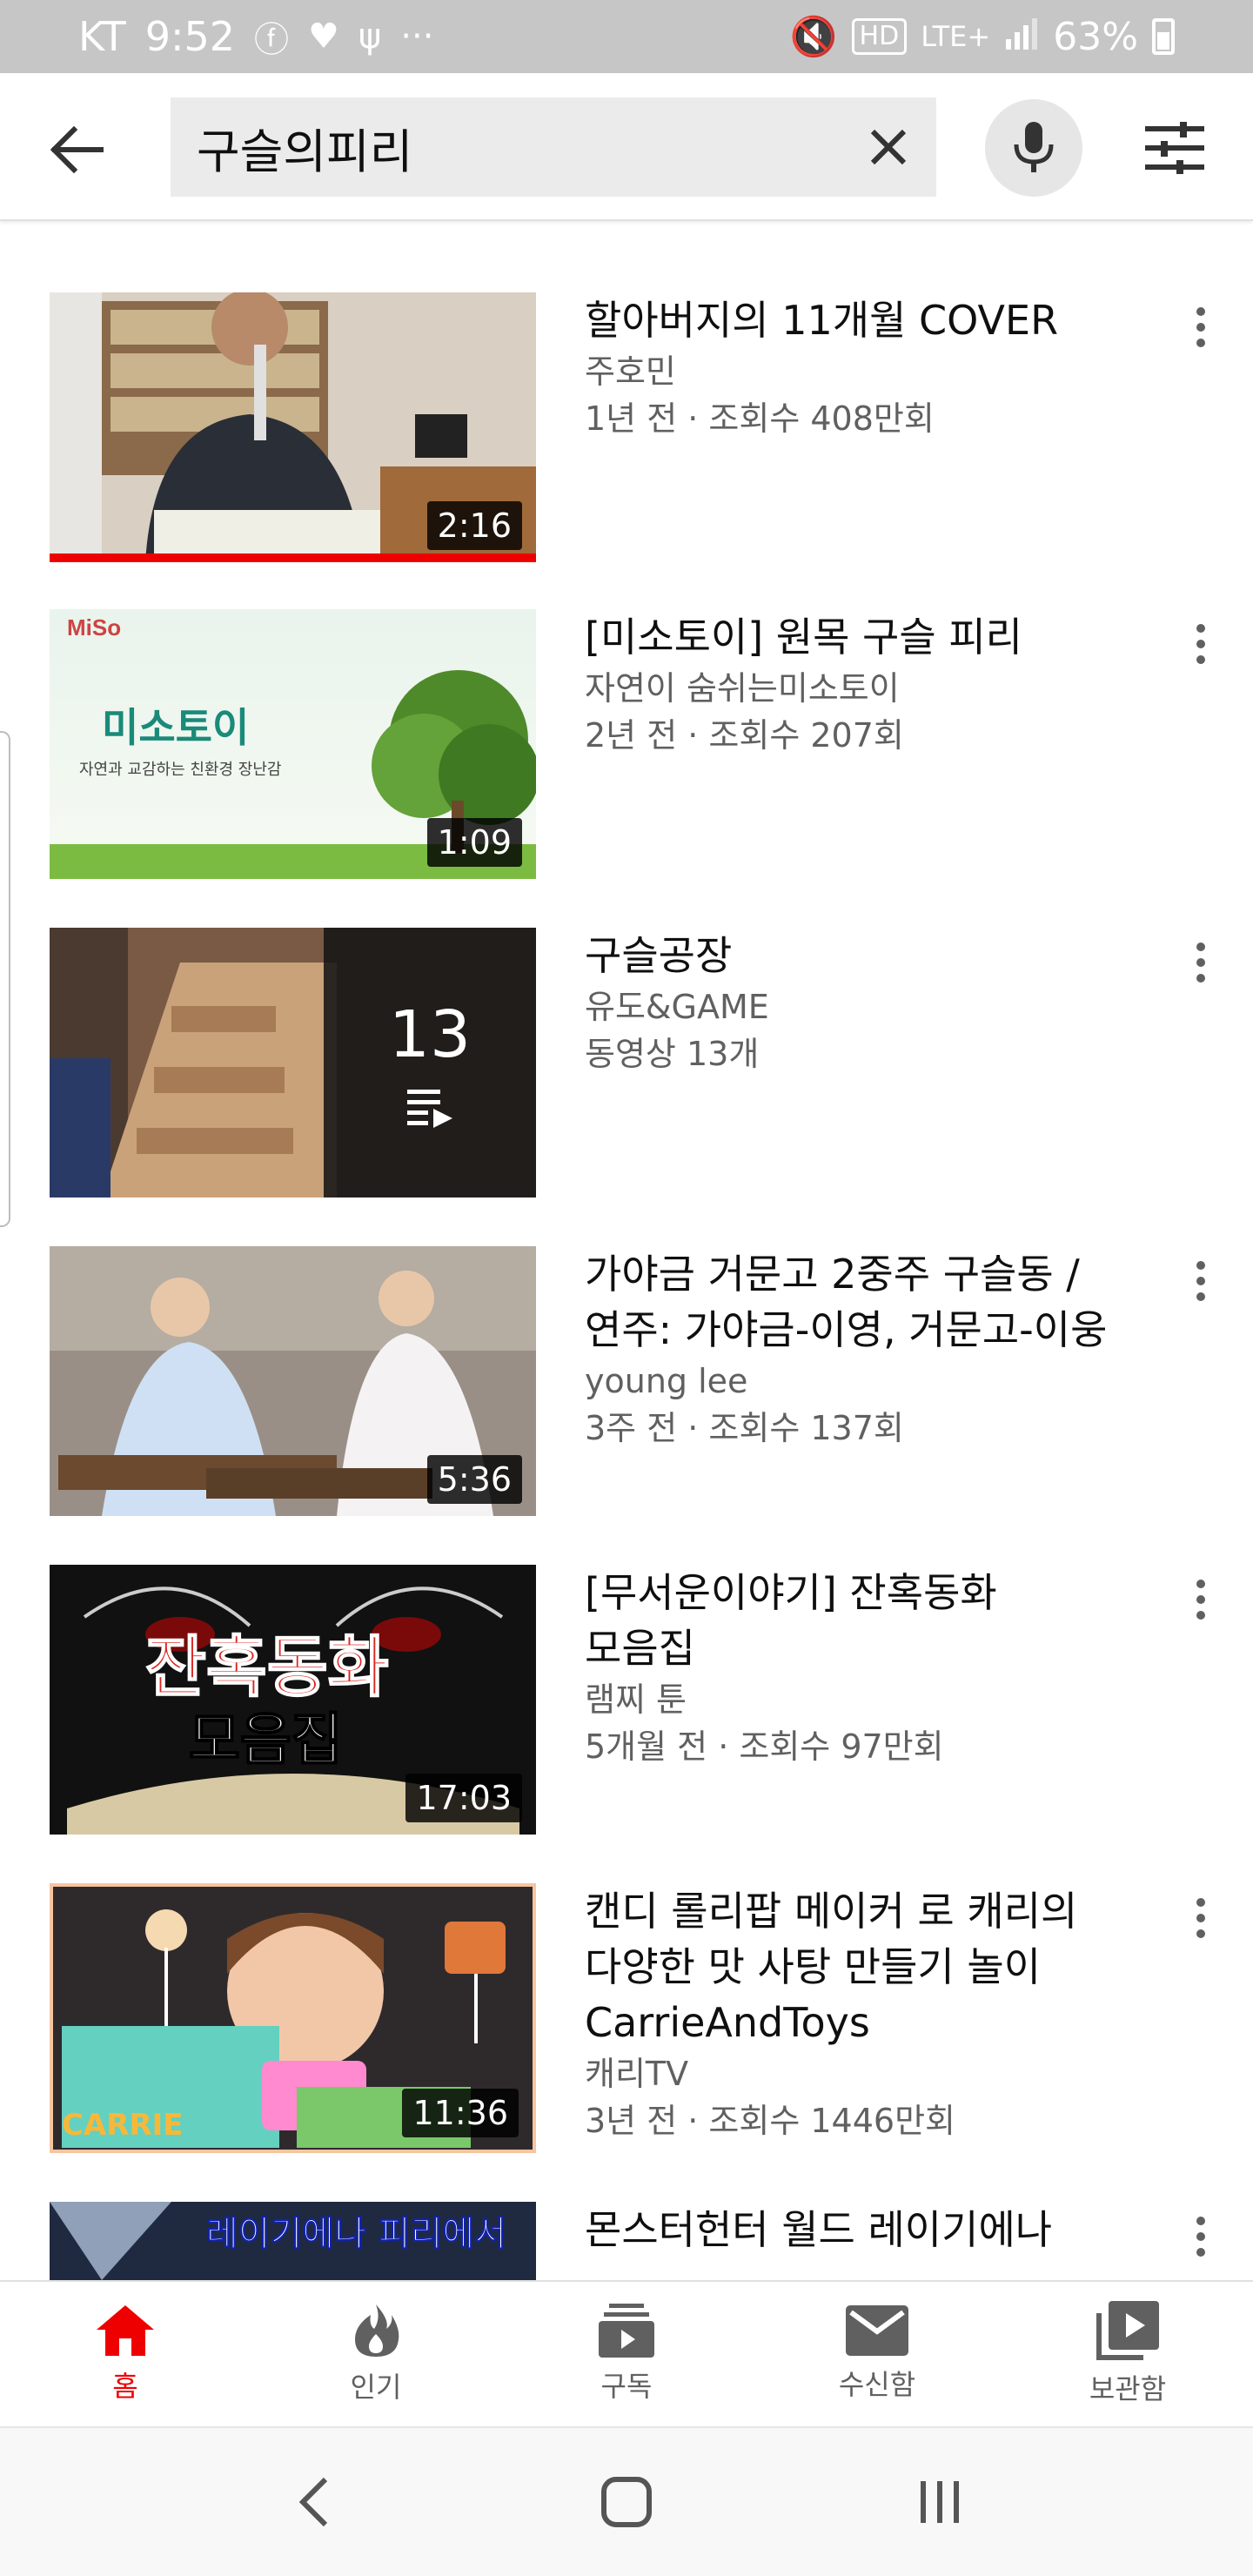 The height and width of the screenshot is (2576, 1253). I want to click on playlist-video-count: 동영상 13개, so click(672, 1054).